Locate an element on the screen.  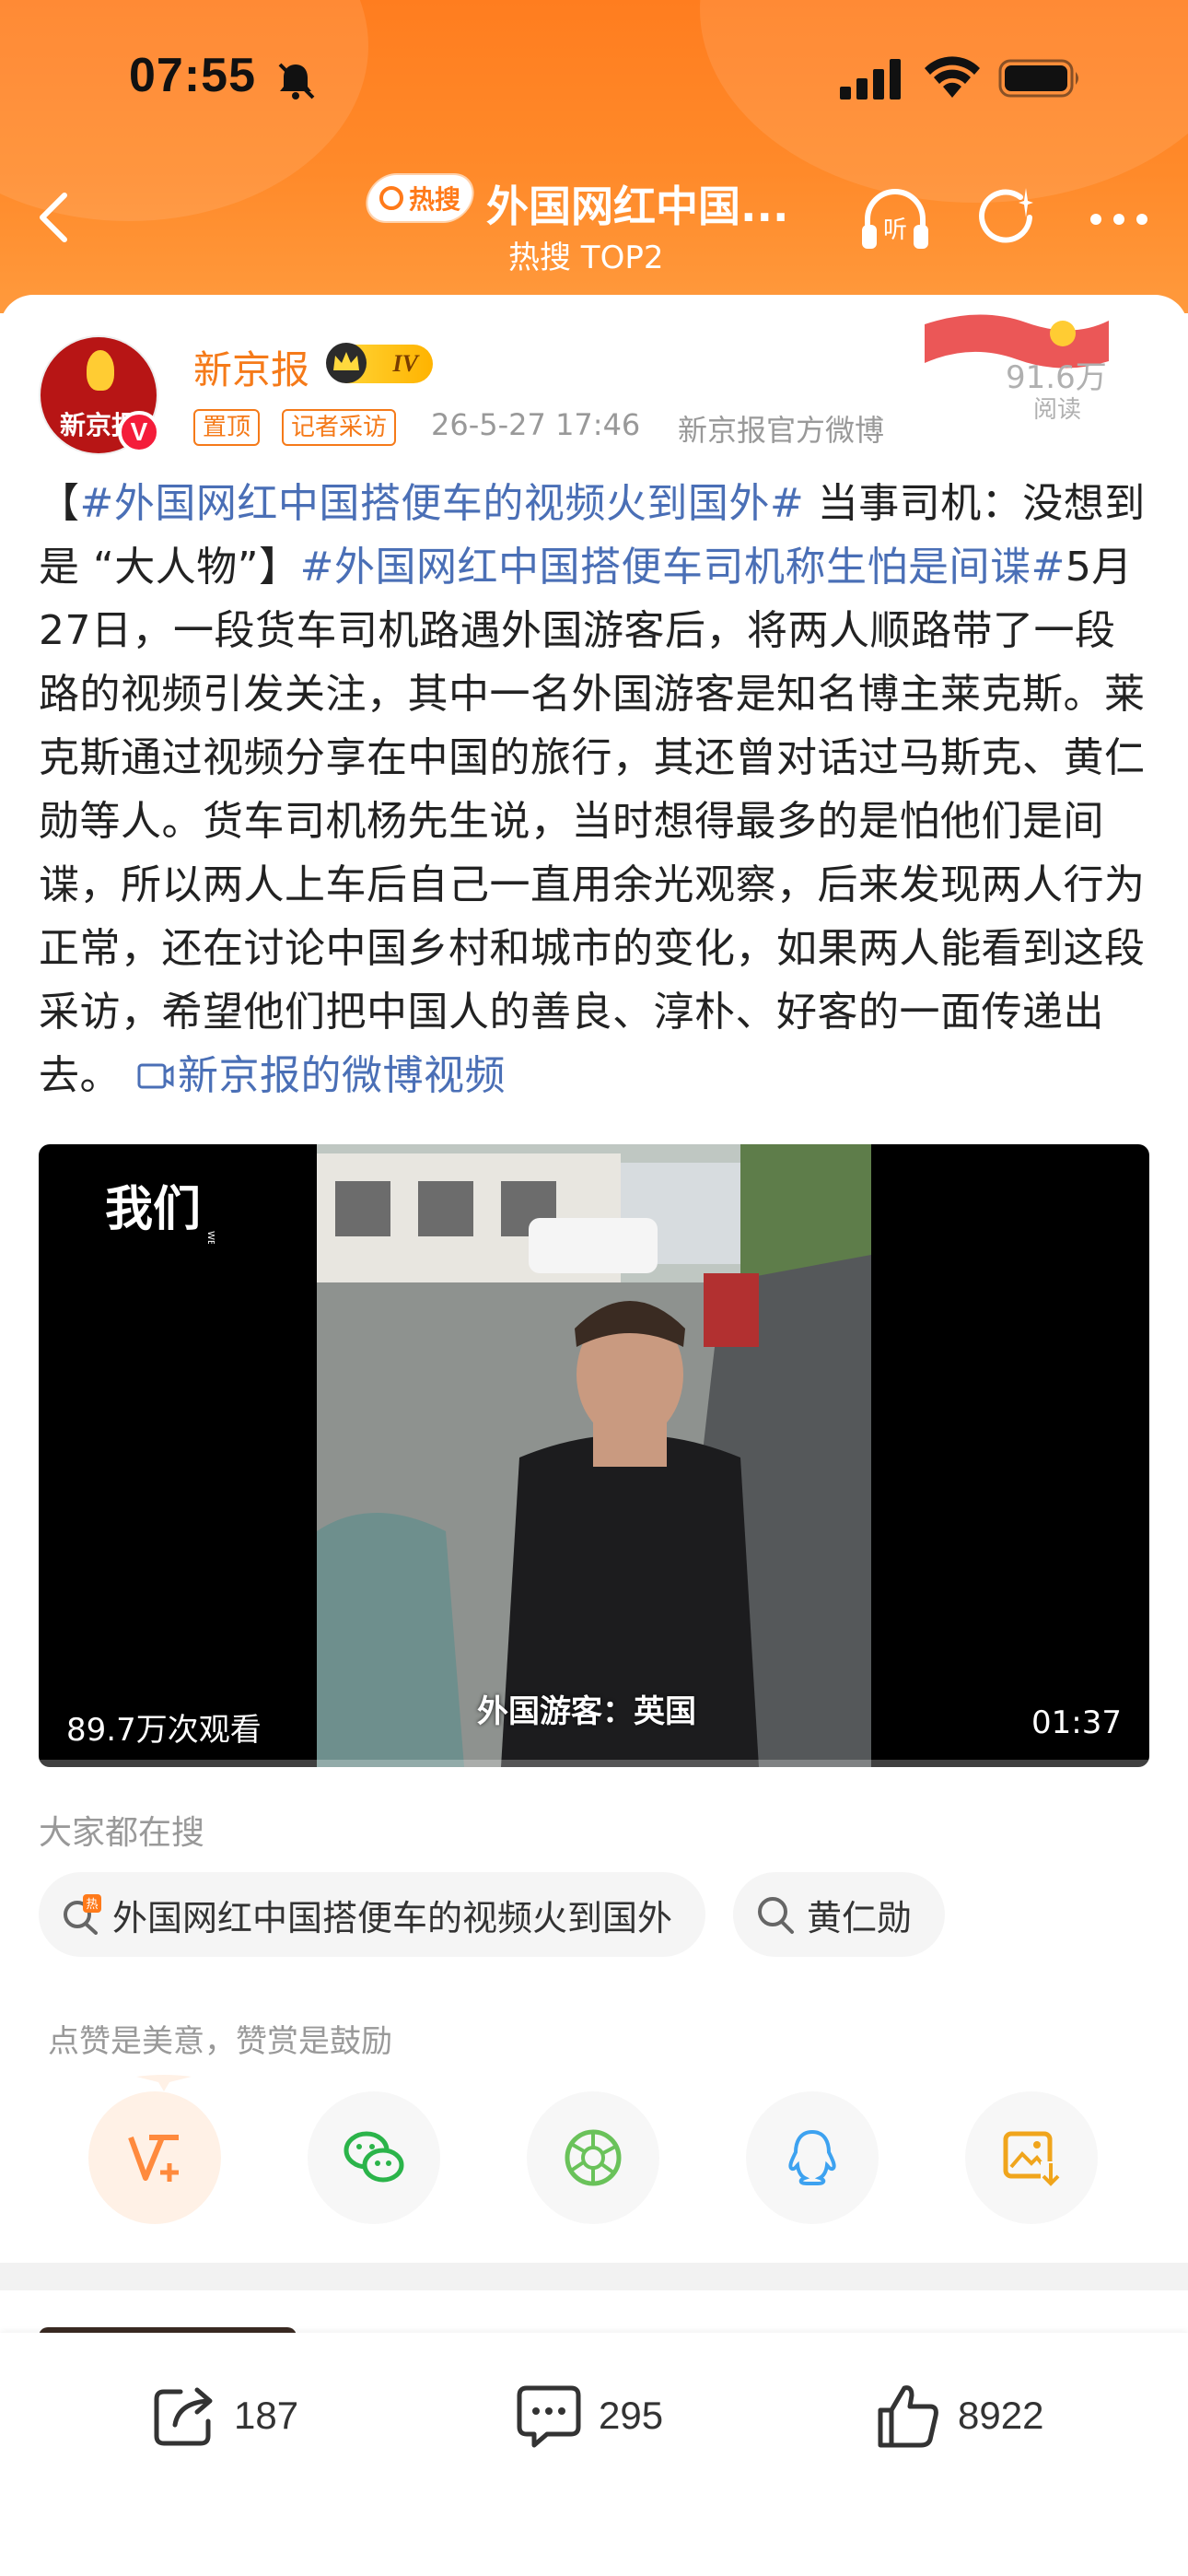
status-time: 07:55 is located at coordinates (192, 75).